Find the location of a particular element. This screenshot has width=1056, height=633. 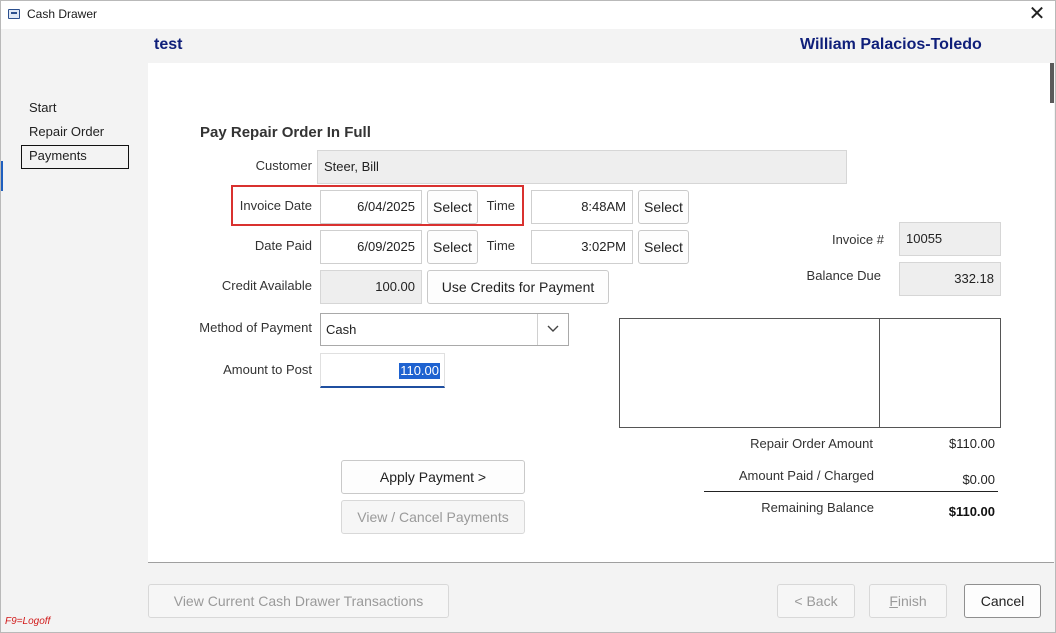

close-icon: ✕ is located at coordinates (1037, 14).